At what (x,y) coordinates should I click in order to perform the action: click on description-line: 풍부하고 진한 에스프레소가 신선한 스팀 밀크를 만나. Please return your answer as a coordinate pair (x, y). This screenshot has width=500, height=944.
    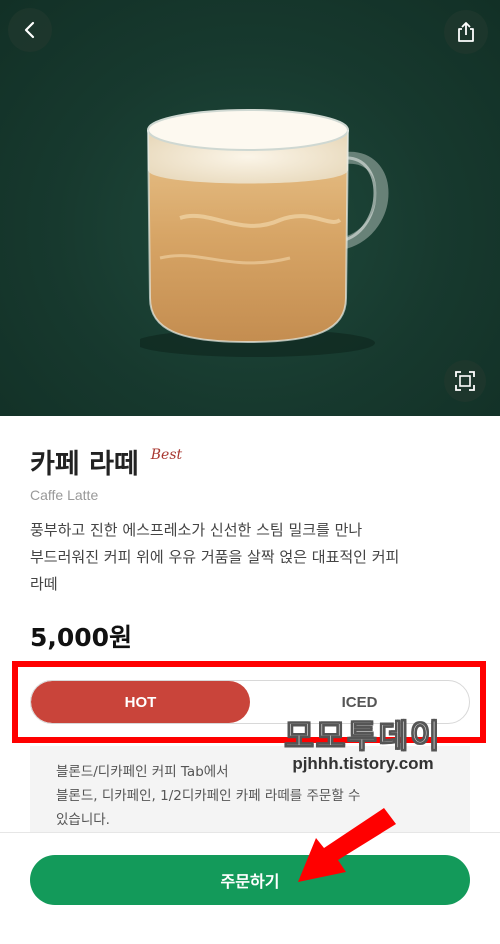
    Looking at the image, I should click on (196, 530).